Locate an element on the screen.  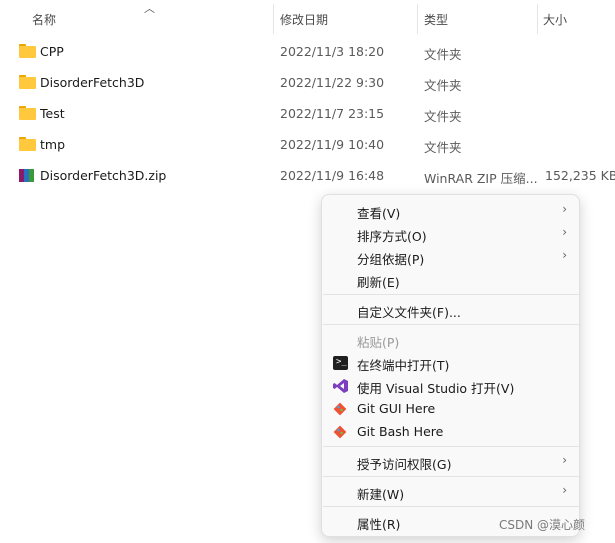
menu-item-refresh: 刷新(E) is located at coordinates (451, 280).